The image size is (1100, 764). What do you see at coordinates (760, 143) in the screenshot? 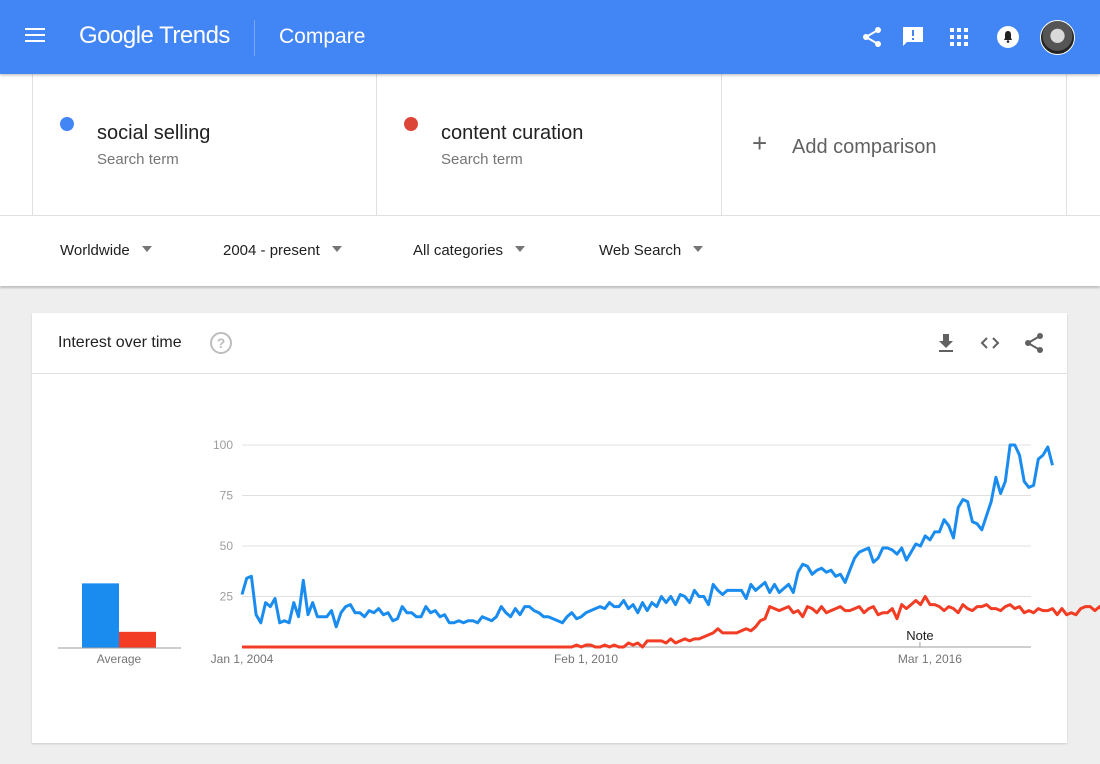
I see `plus-icon: +` at bounding box center [760, 143].